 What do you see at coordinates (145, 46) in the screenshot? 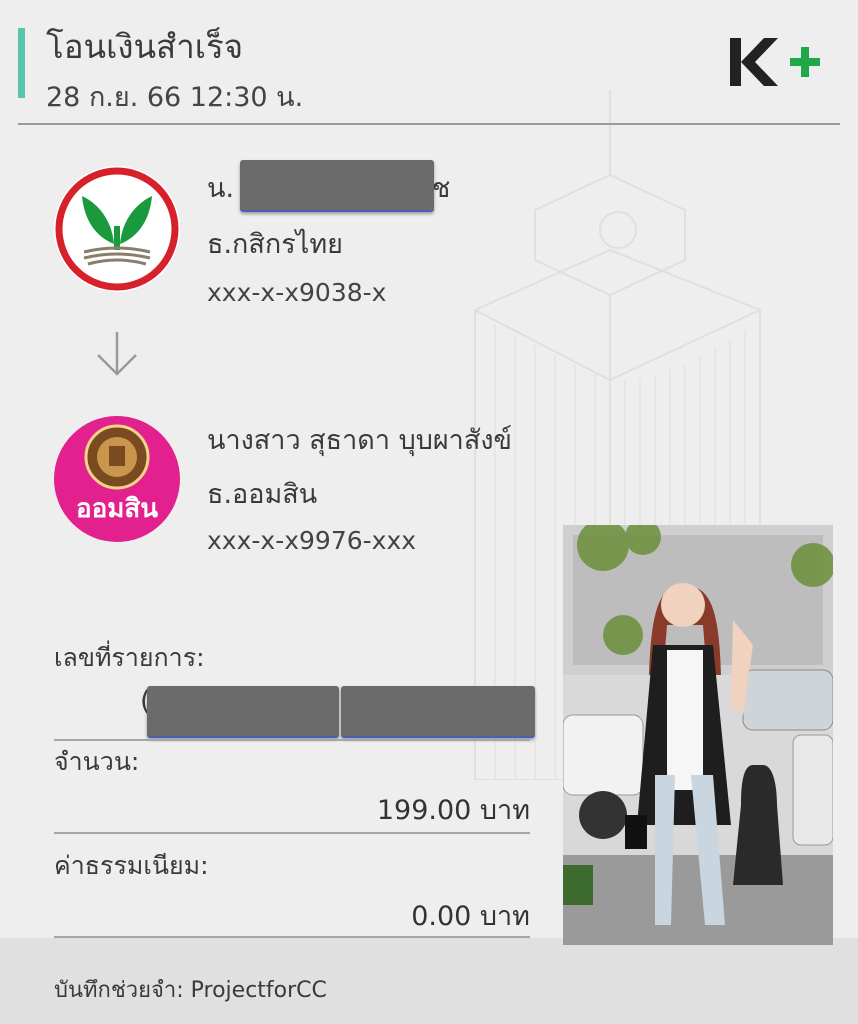
I see `page-title: โอนเงินสำเร็จ` at bounding box center [145, 46].